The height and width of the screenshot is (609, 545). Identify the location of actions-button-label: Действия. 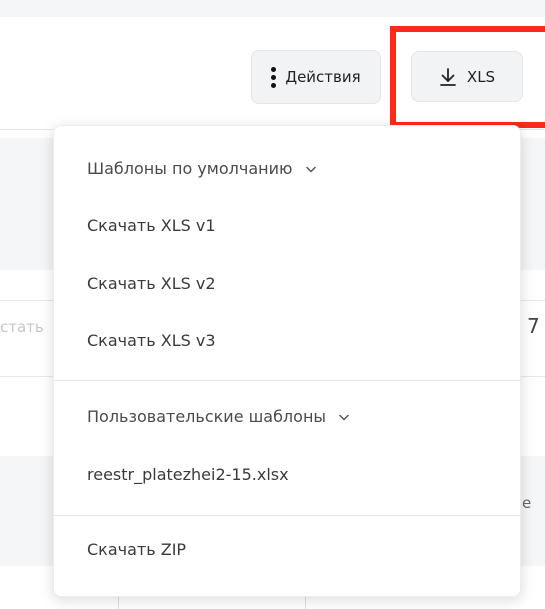
(323, 77).